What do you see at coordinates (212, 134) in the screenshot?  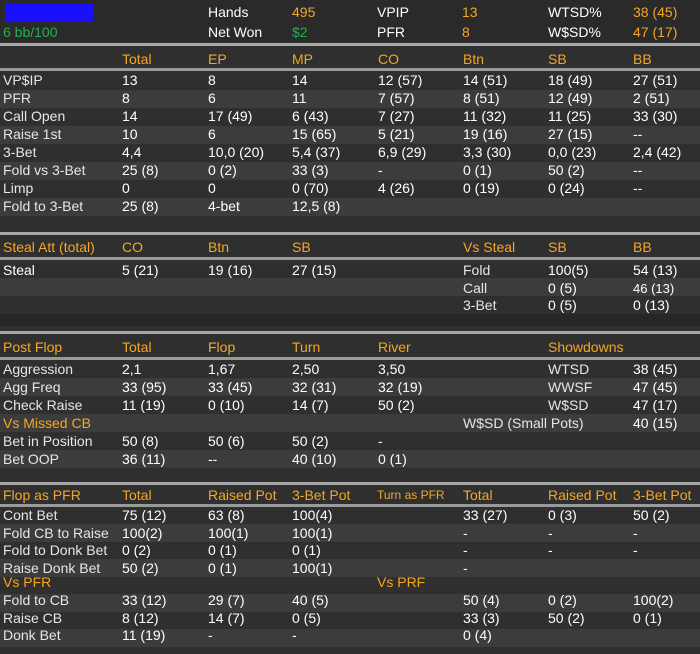 I see `positional-cell: 6` at bounding box center [212, 134].